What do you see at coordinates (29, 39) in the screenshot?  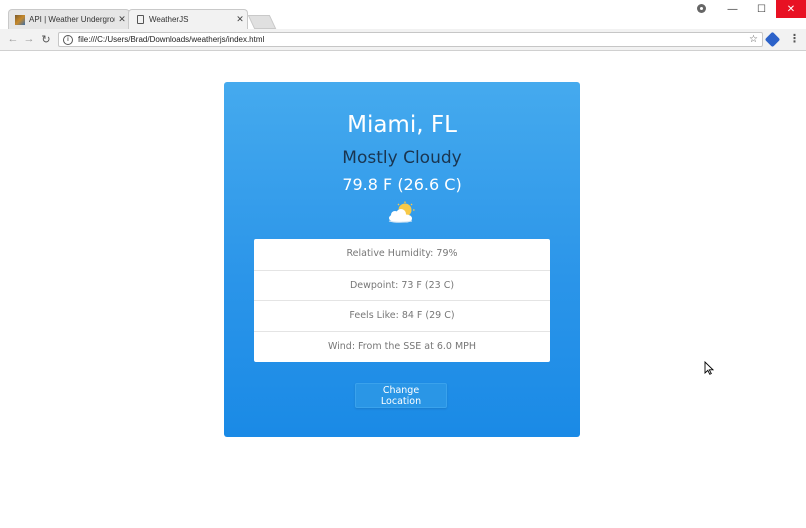 I see `forward-arrow-icon: →` at bounding box center [29, 39].